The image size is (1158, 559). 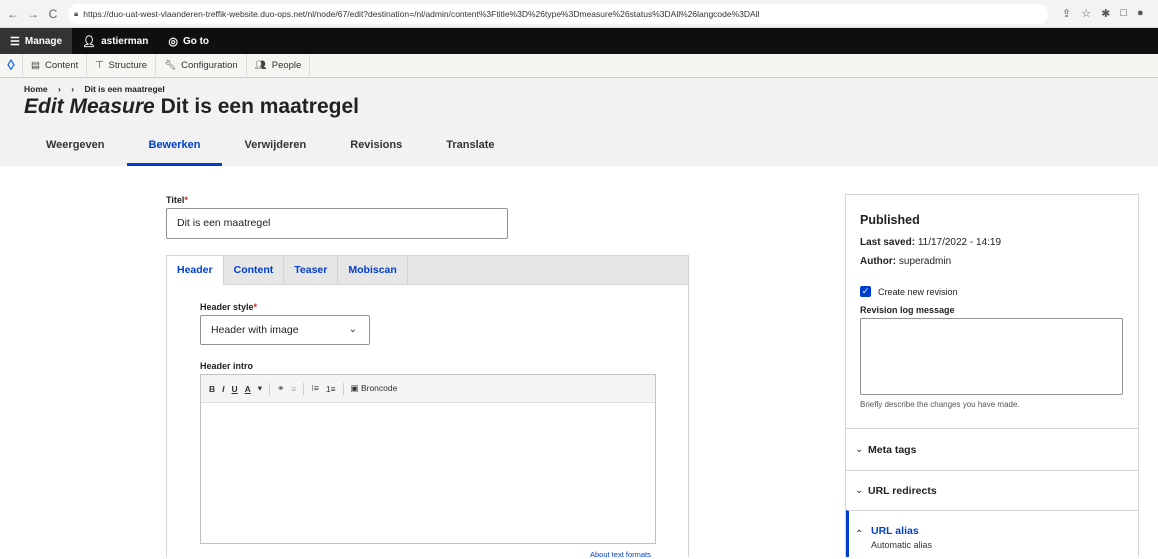 I want to click on page-title: Edit Measure Dit is een maatregel, so click(x=191, y=107).